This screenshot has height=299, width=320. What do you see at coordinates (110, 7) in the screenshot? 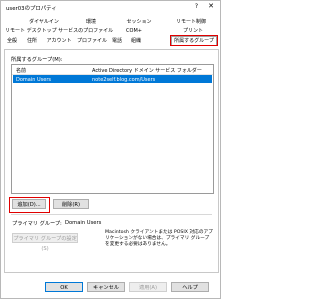
I see `title-bar: user03のプロパティ ? ✕` at bounding box center [110, 7].